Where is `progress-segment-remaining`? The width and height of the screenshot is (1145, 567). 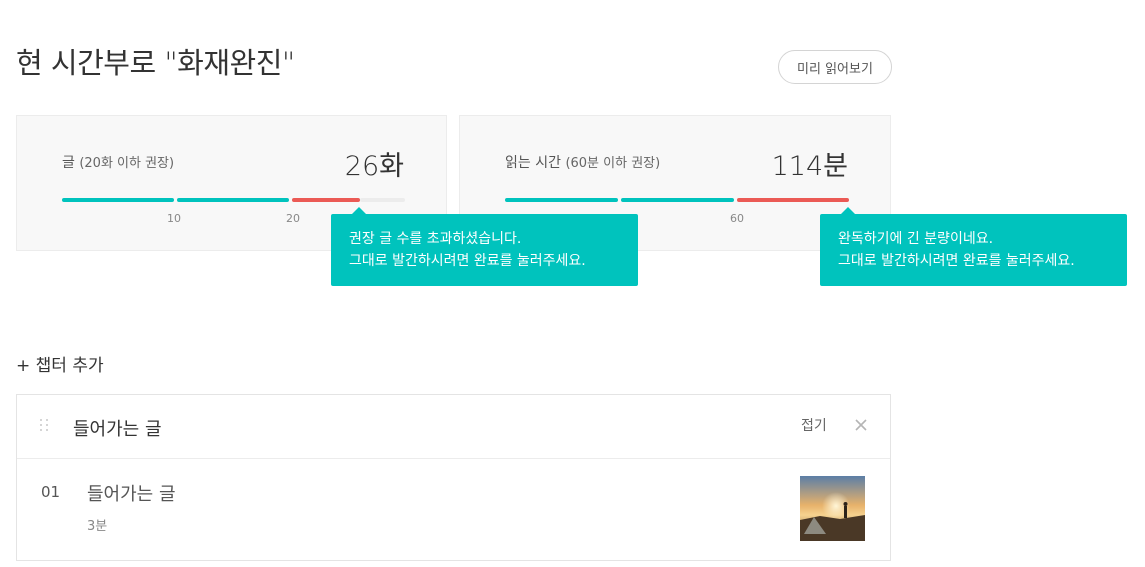 progress-segment-remaining is located at coordinates (382, 200).